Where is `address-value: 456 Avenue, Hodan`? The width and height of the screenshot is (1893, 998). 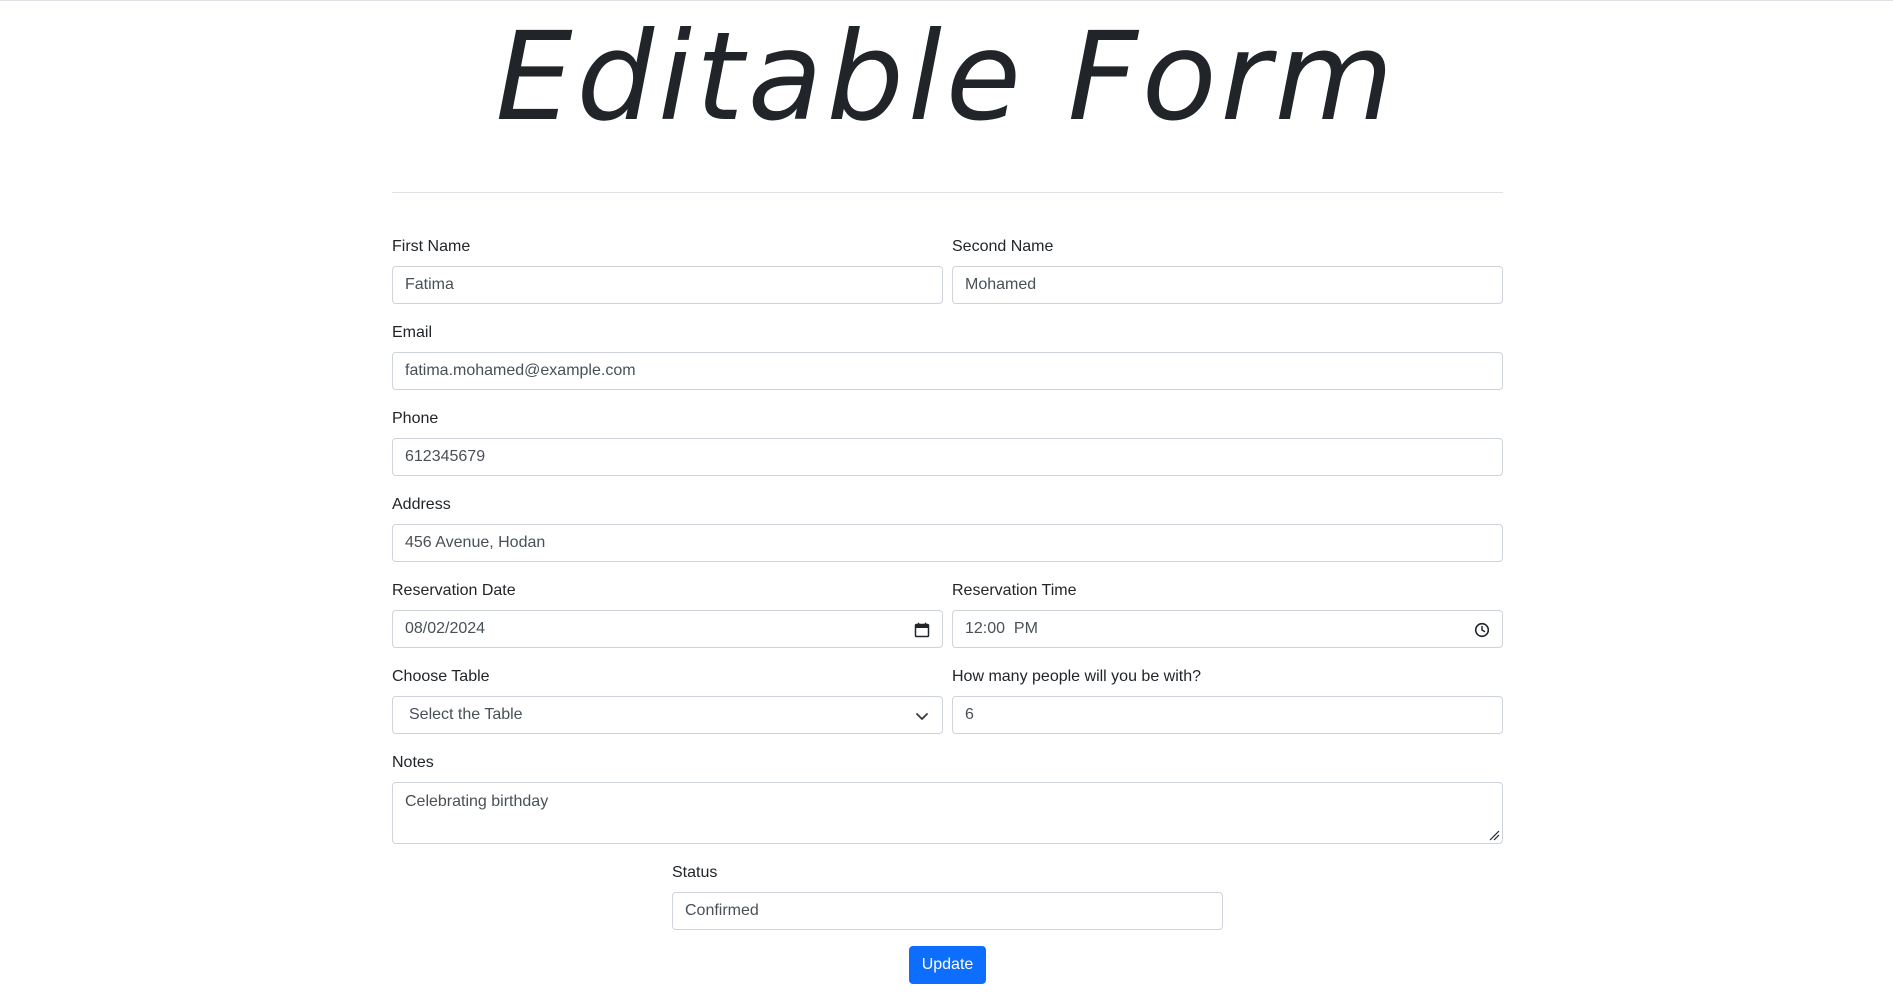 address-value: 456 Avenue, Hodan is located at coordinates (475, 542).